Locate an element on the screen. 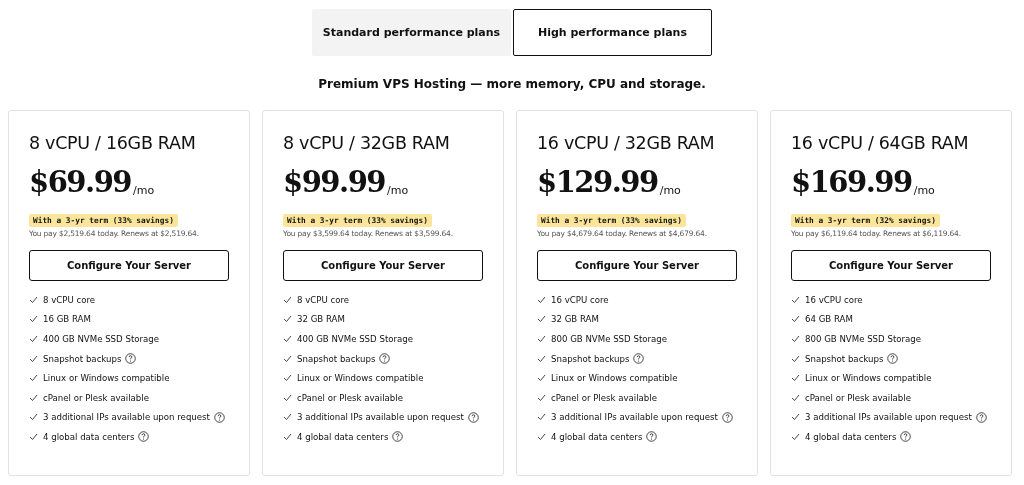  price: $129.99 is located at coordinates (597, 182).